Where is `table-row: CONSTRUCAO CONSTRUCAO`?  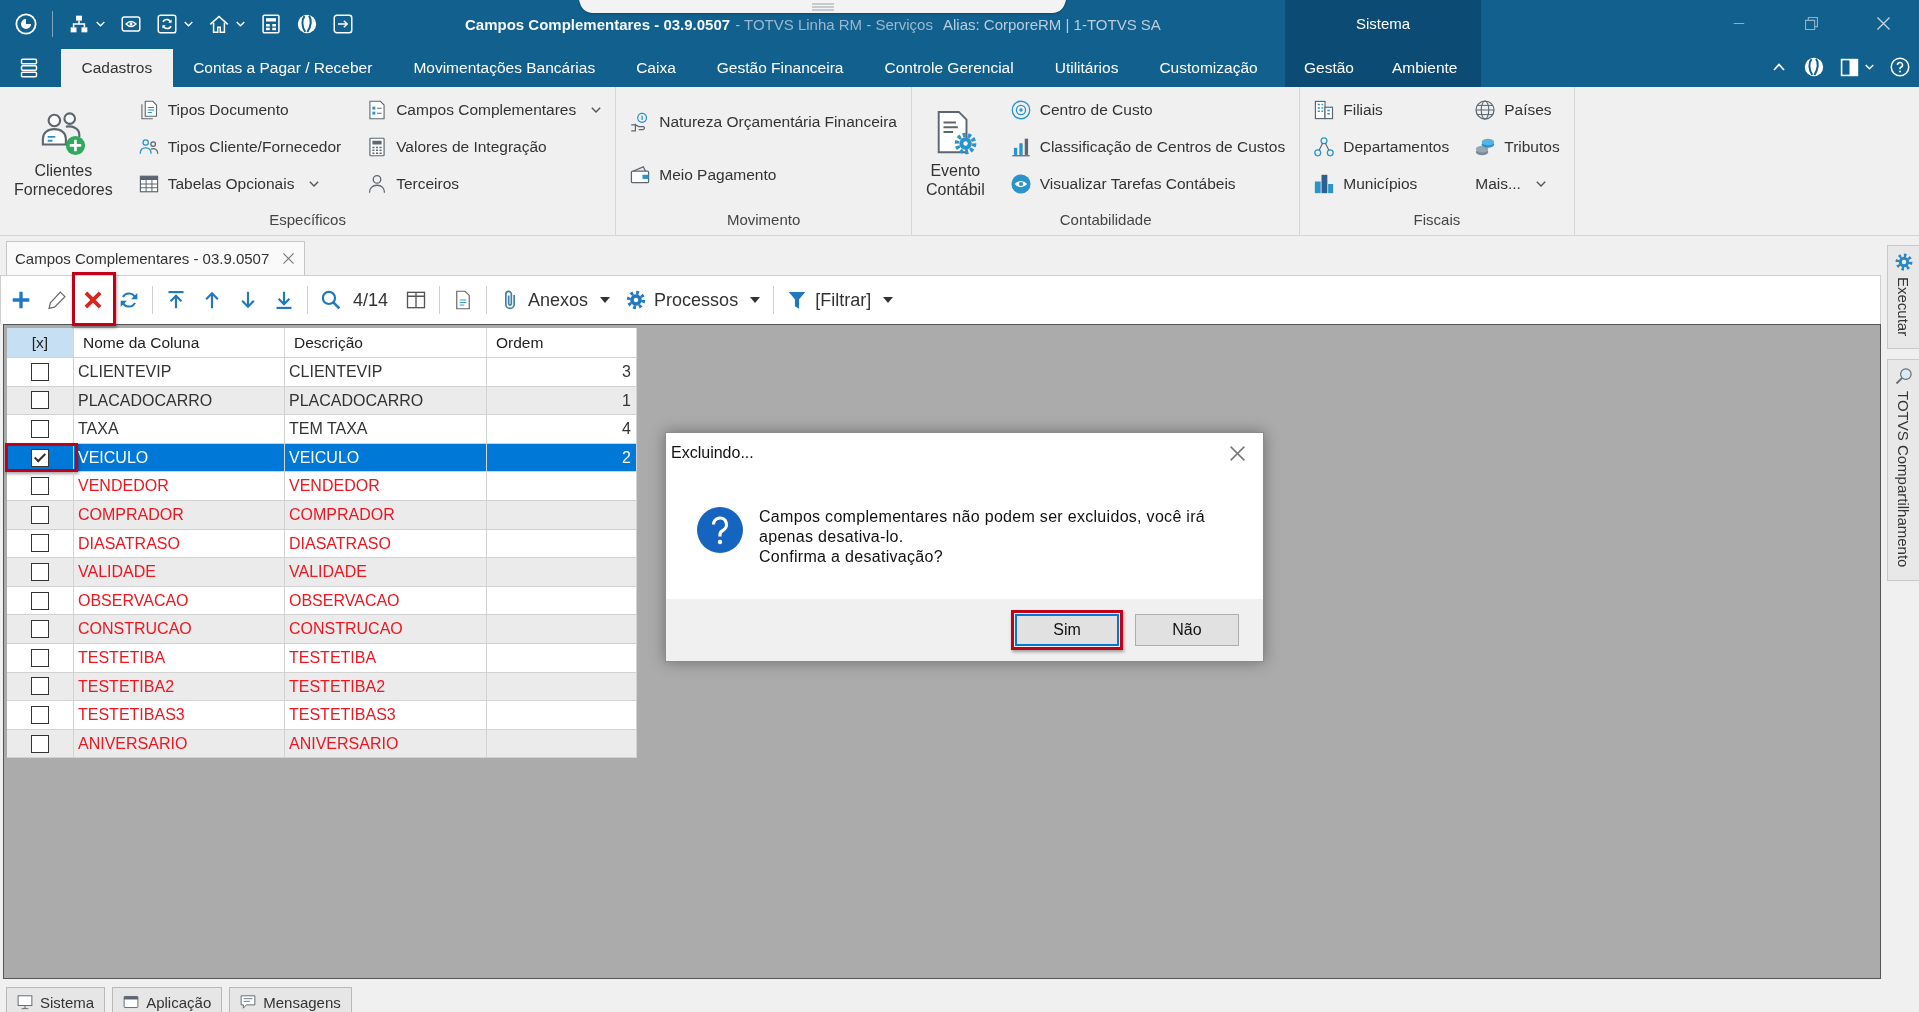 table-row: CONSTRUCAO CONSTRUCAO is located at coordinates (322, 629).